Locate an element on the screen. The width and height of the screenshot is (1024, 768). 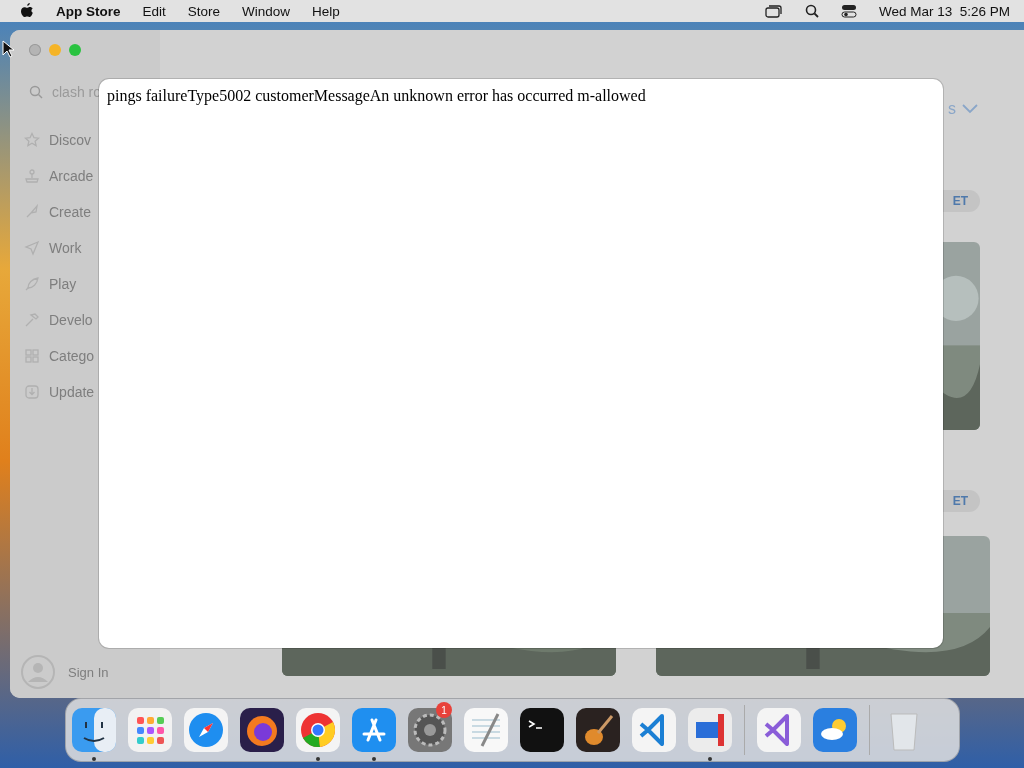
notepad-icon is located at coordinates (486, 730).